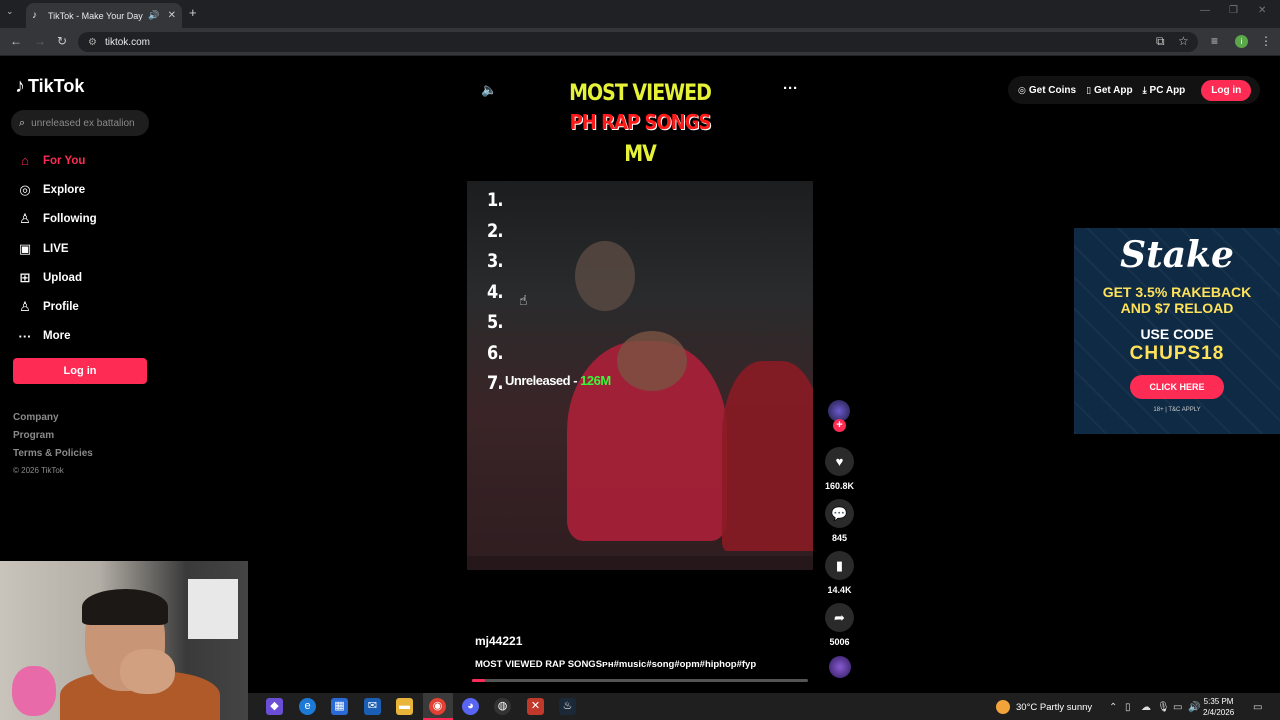 The image size is (1280, 720). I want to click on sidebar-item-more: ··· More, so click(56, 336).